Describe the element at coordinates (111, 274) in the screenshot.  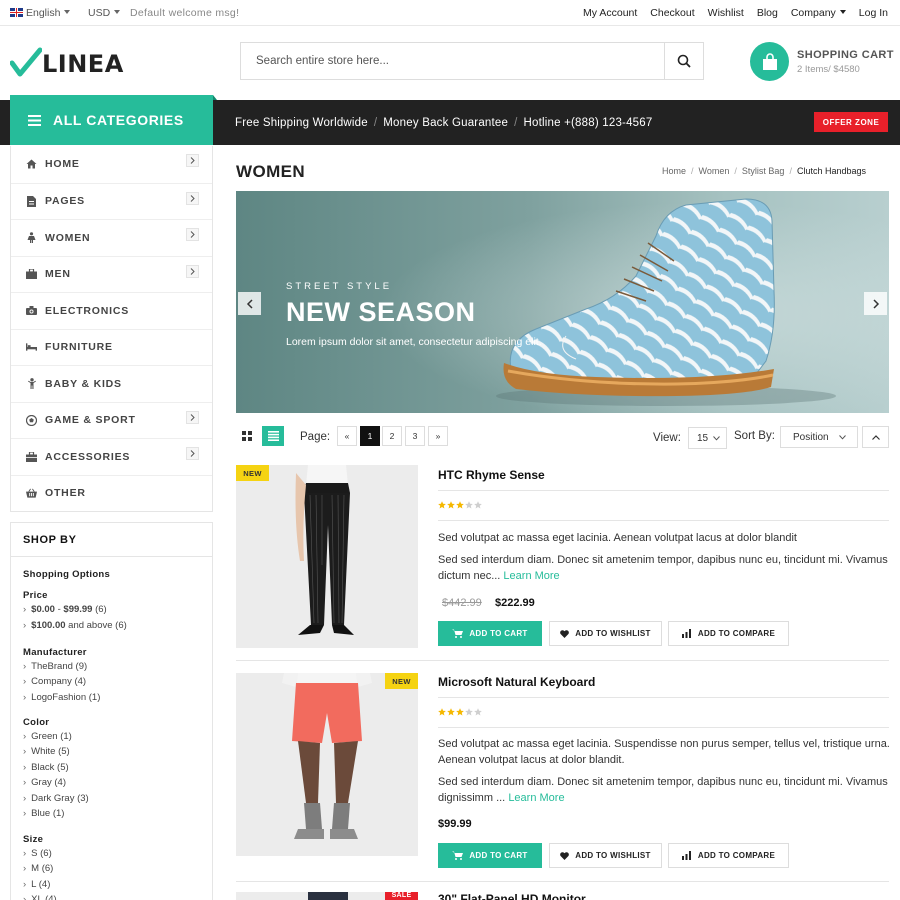
I see `category-item-men: MEN` at that location.